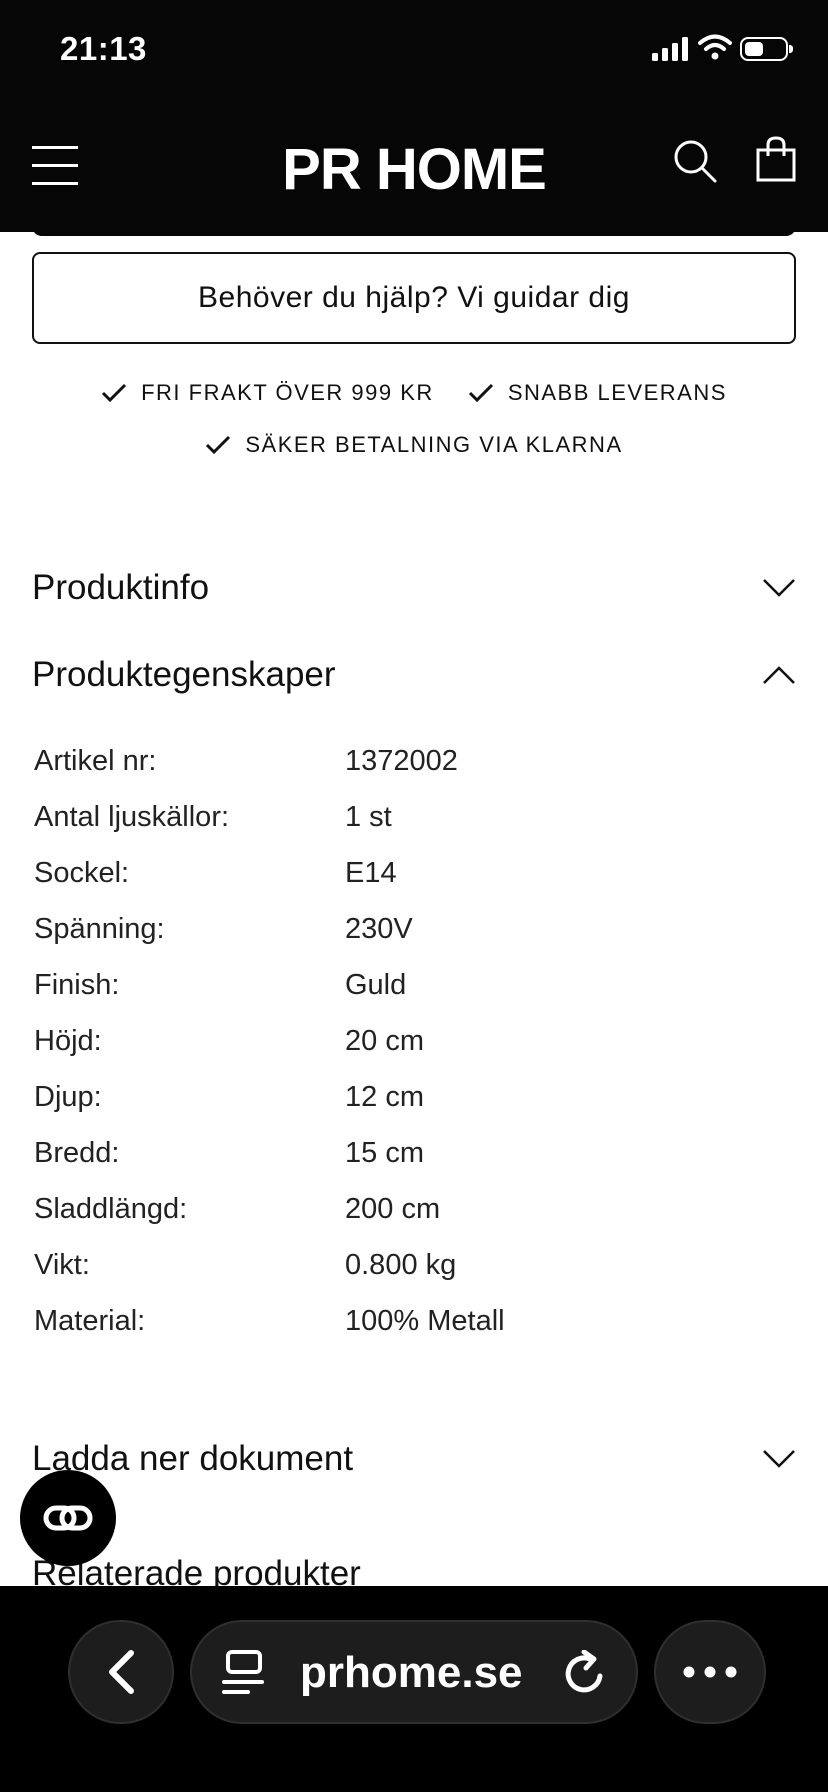  Describe the element at coordinates (121, 587) in the screenshot. I see `accordion-title: Produktinfo` at that location.